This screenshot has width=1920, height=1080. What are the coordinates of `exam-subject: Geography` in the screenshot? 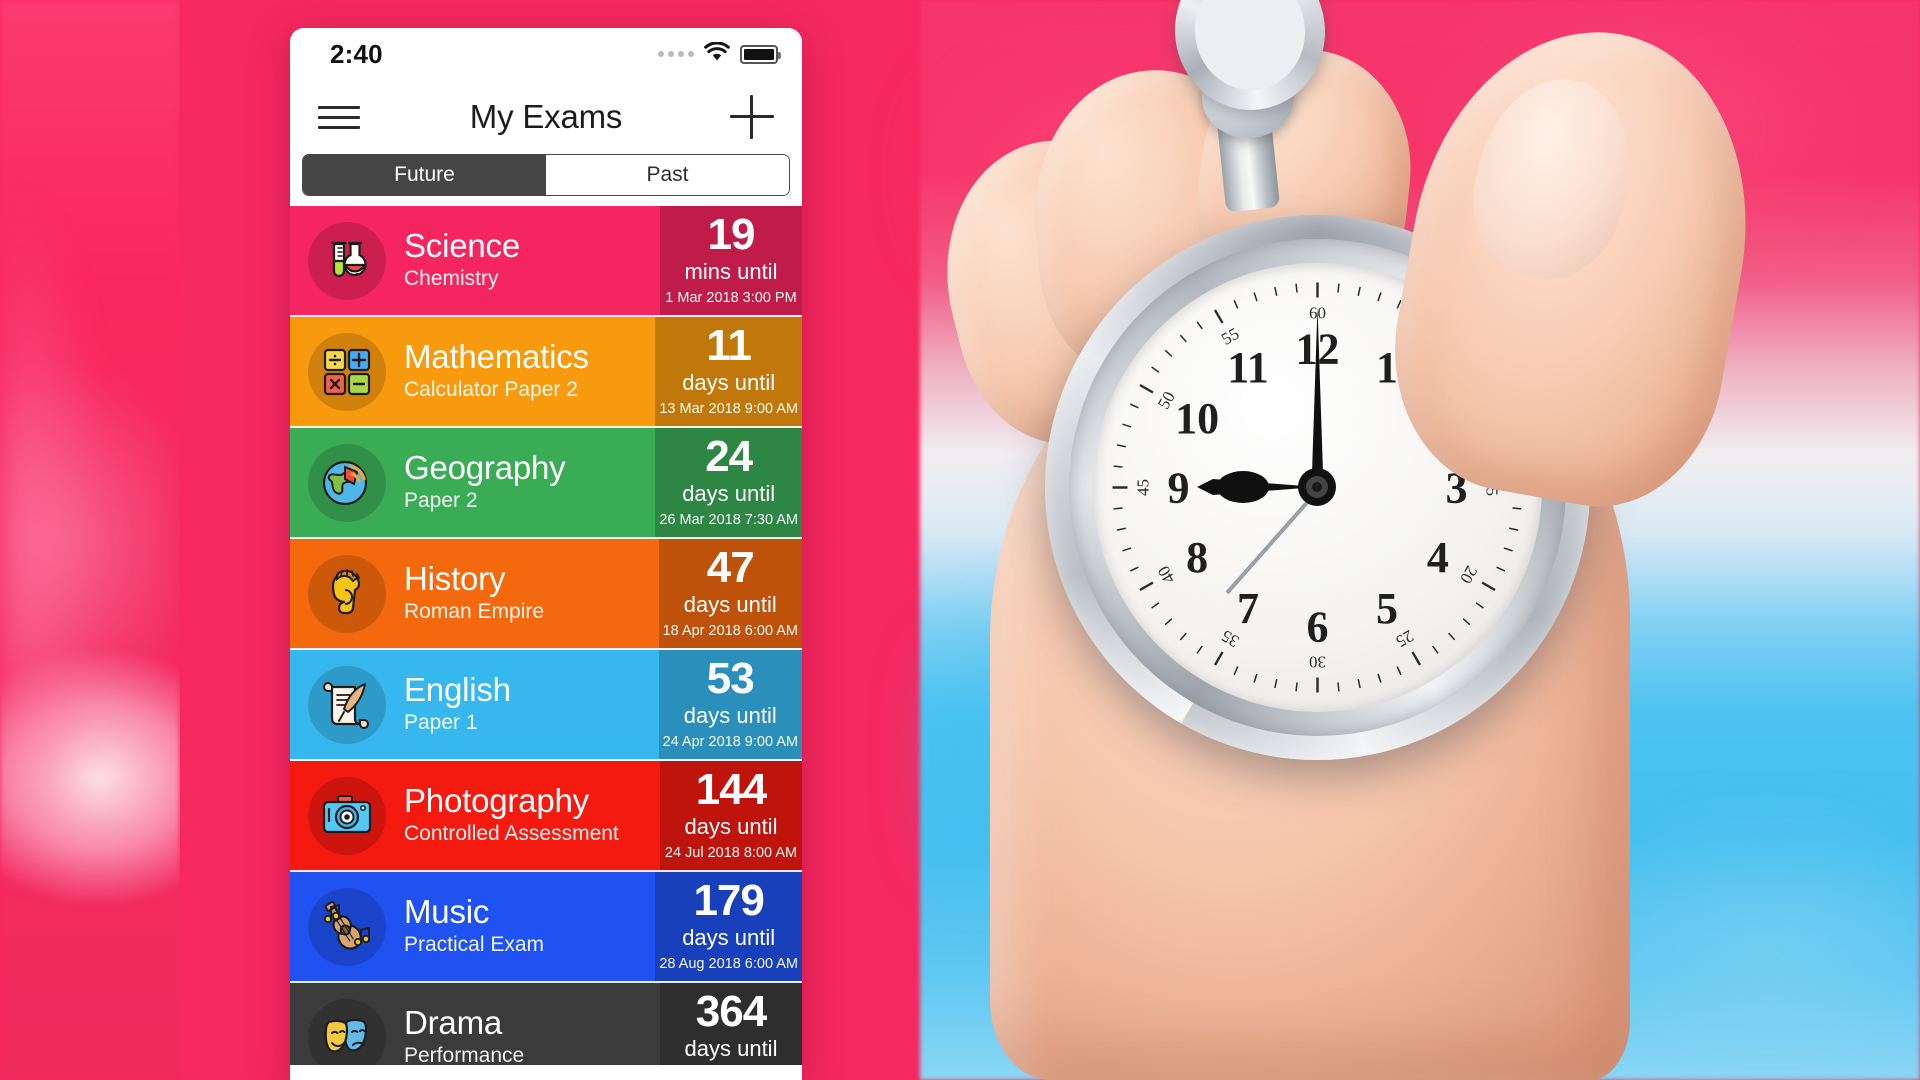 It's located at (485, 467).